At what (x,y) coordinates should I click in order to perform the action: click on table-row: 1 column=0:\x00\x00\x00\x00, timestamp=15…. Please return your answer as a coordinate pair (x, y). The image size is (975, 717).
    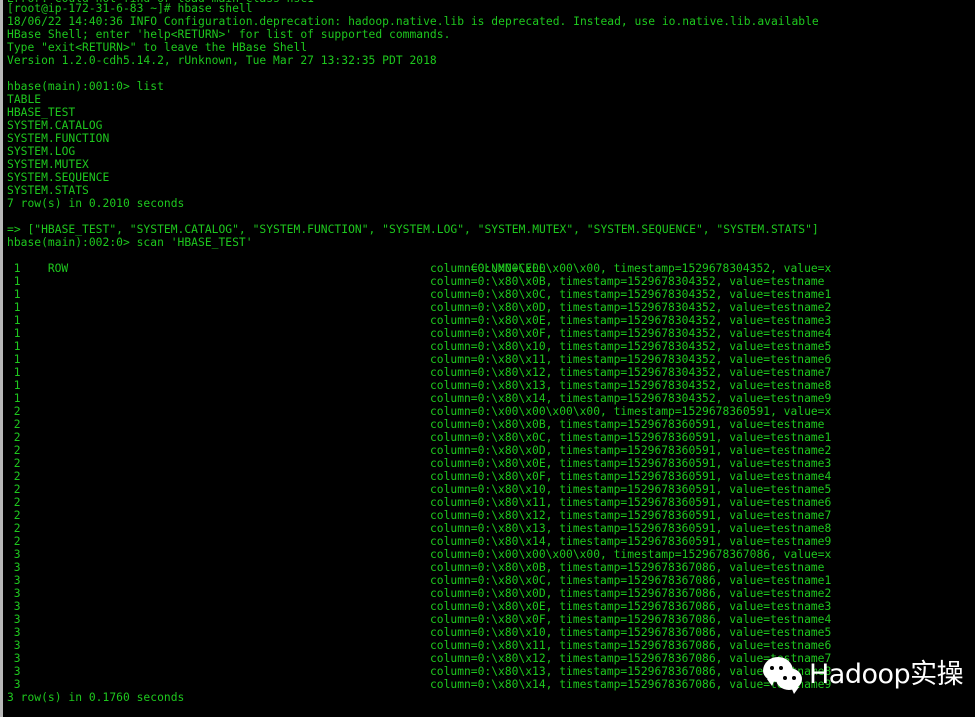
    Looking at the image, I should click on (491, 268).